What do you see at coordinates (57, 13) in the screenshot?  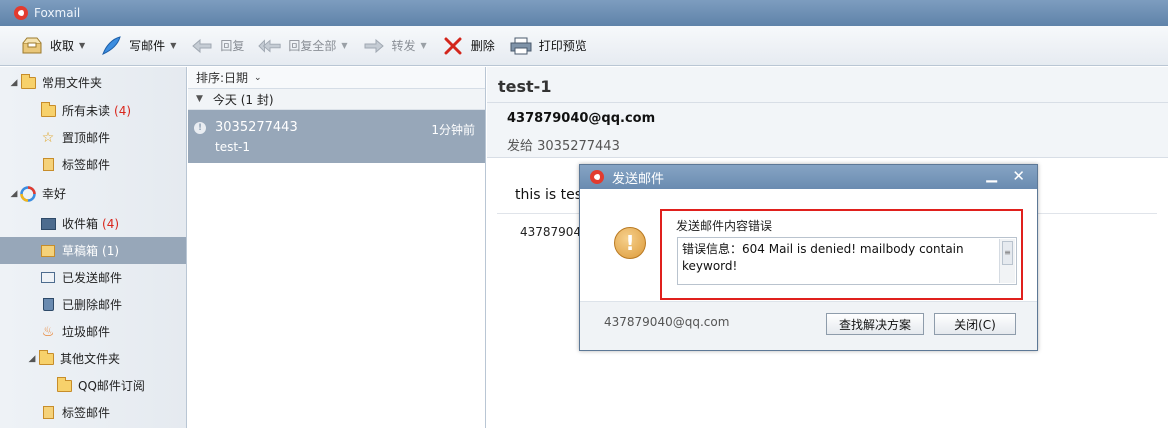 I see `window-title: Foxmail` at bounding box center [57, 13].